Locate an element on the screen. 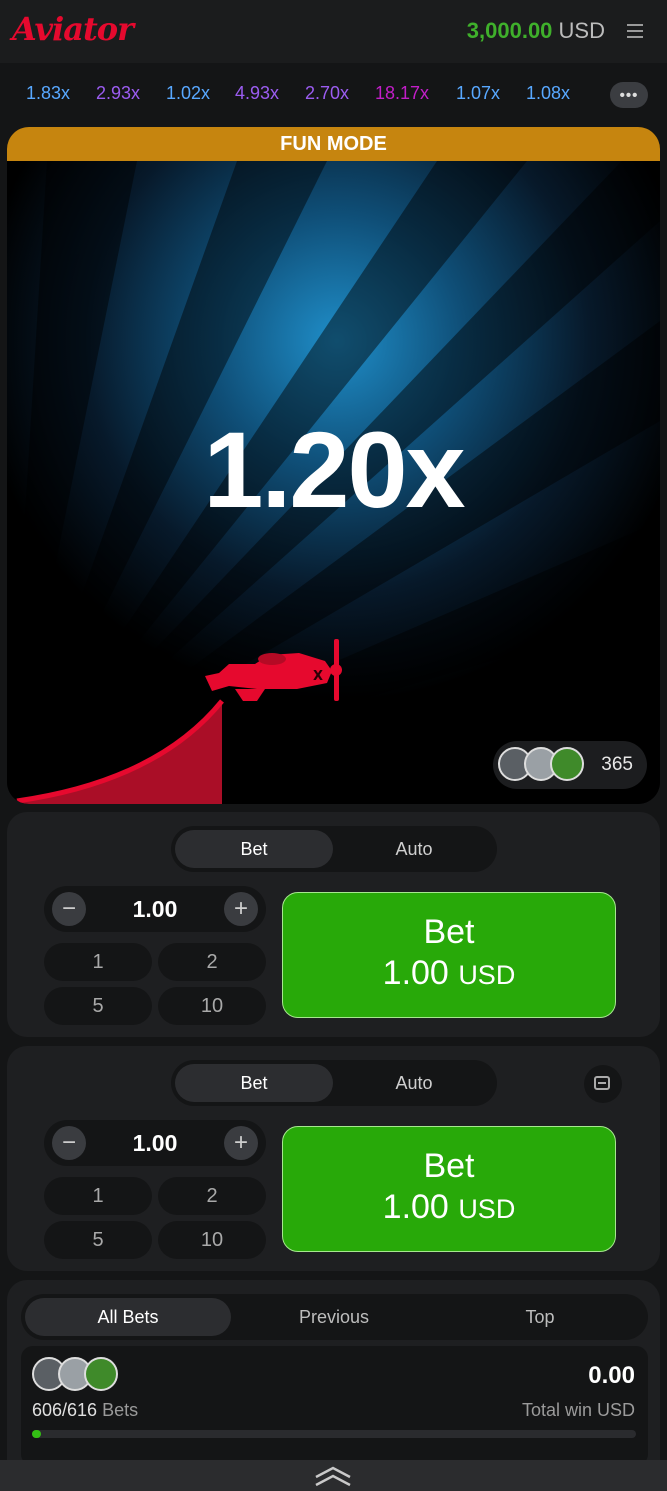 This screenshot has width=667, height=1491. bets-summary: 0.00 606/616 Bets Total win USD is located at coordinates (334, 1406).